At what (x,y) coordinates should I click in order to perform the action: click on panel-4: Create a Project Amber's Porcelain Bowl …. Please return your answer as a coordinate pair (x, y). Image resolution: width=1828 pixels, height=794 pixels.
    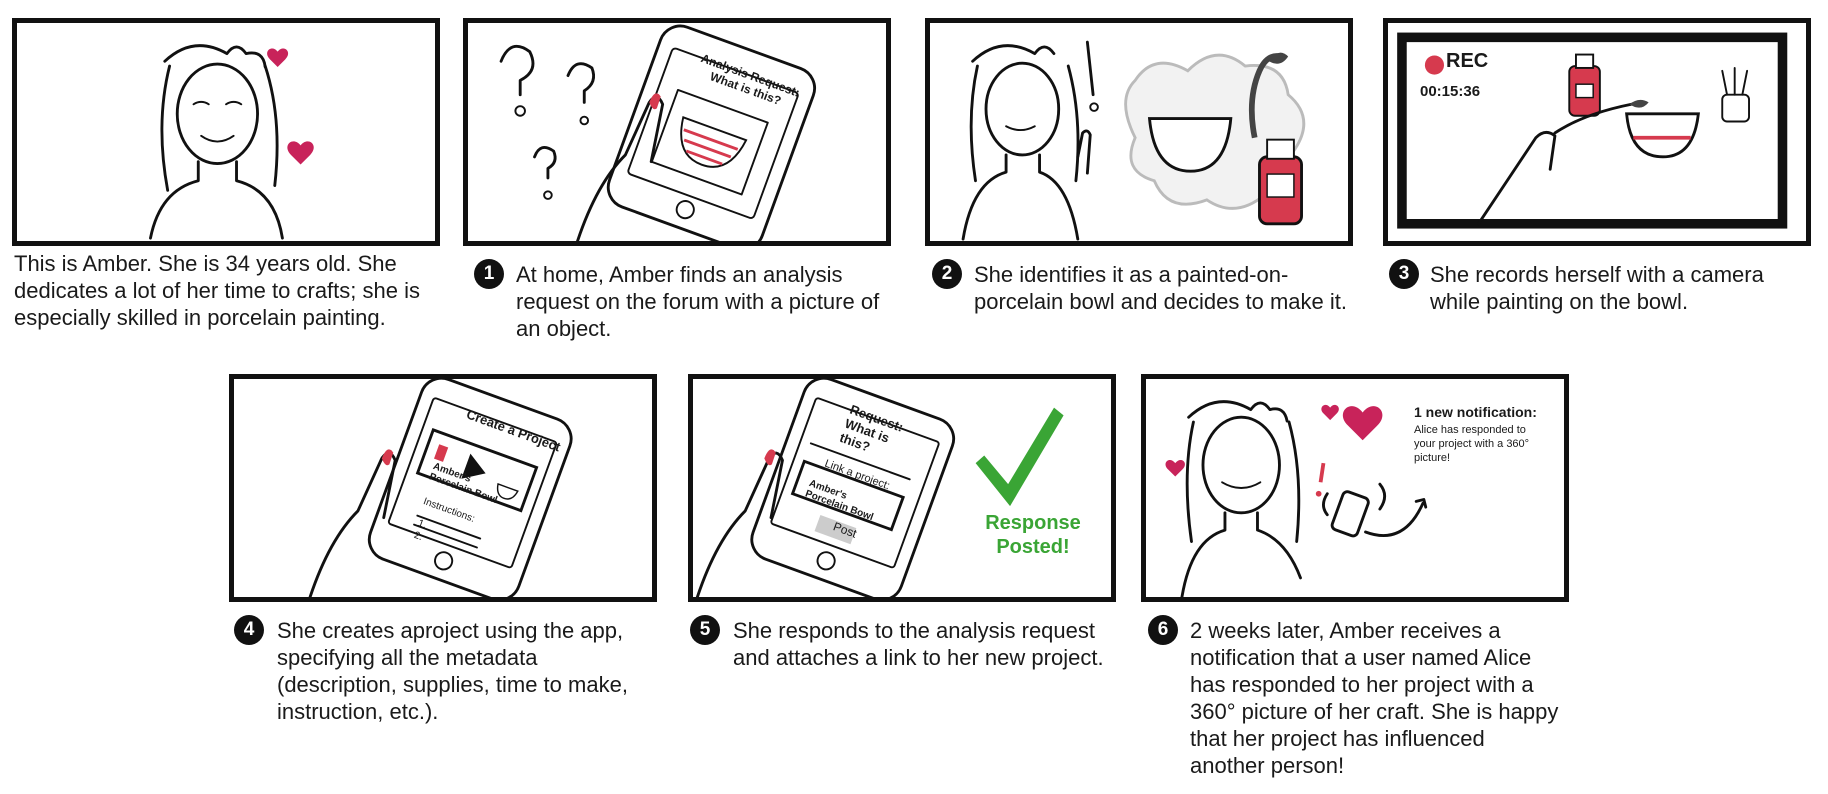
    Looking at the image, I should click on (443, 488).